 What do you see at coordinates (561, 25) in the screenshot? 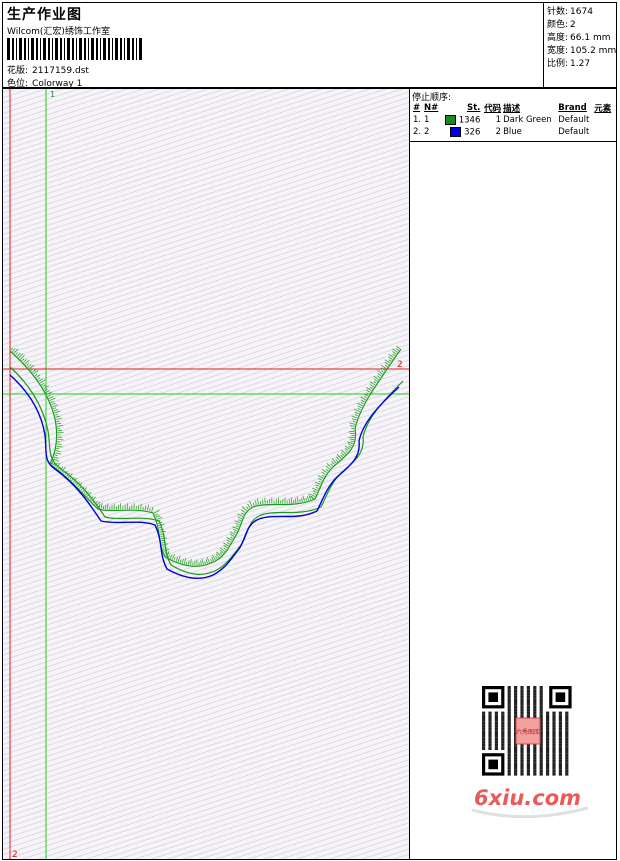
I see `stat-colors: 颜色: 2` at bounding box center [561, 25].